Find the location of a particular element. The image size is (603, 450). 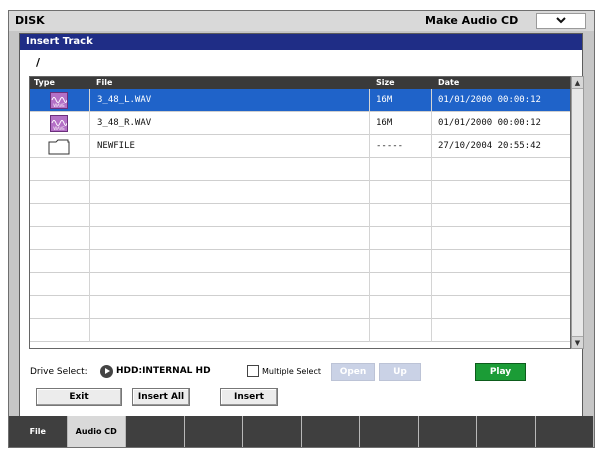

chevron-down-icon is located at coordinates (561, 22).